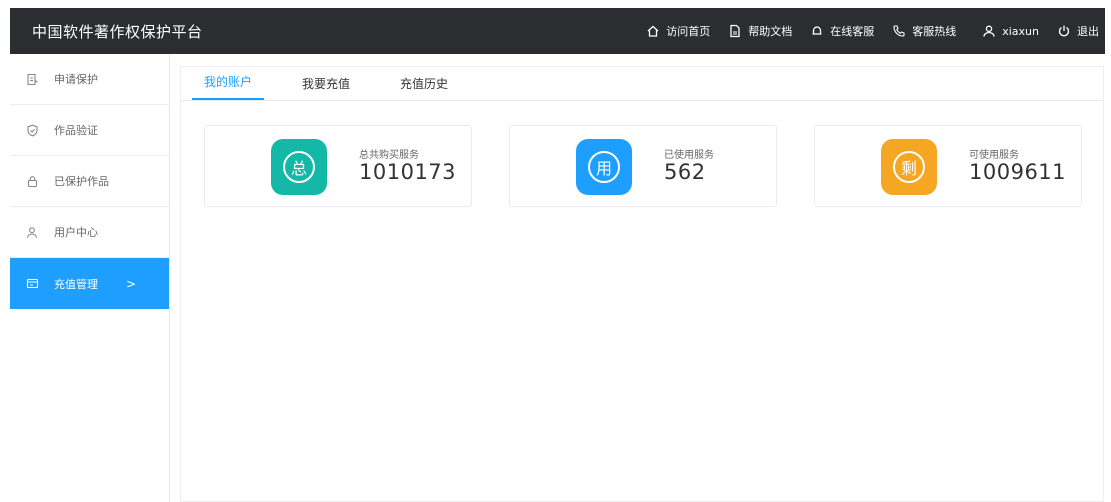 This screenshot has width=1111, height=502. I want to click on top-nav: 访问首页 帮助文档 在线客服 客服热线 xiaxun 退出, so click(866, 31).